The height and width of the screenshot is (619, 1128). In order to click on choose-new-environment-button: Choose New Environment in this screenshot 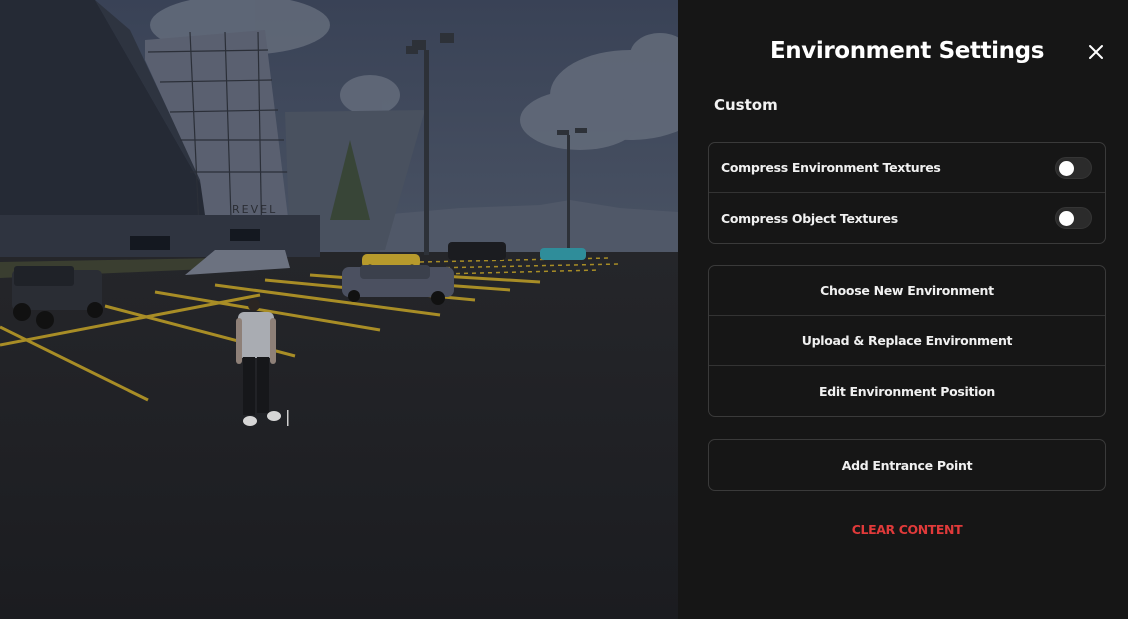, I will do `click(907, 291)`.